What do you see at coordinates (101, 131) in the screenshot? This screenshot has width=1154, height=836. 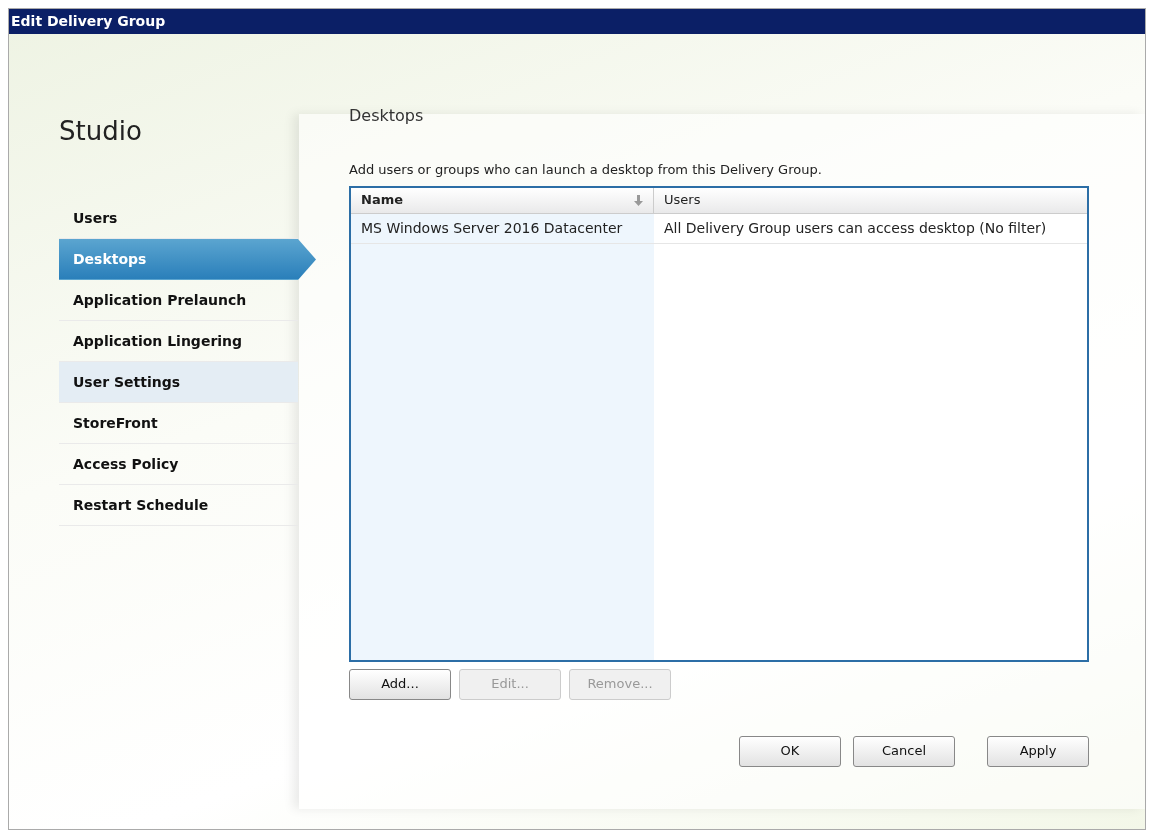 I see `app-title: Studio` at bounding box center [101, 131].